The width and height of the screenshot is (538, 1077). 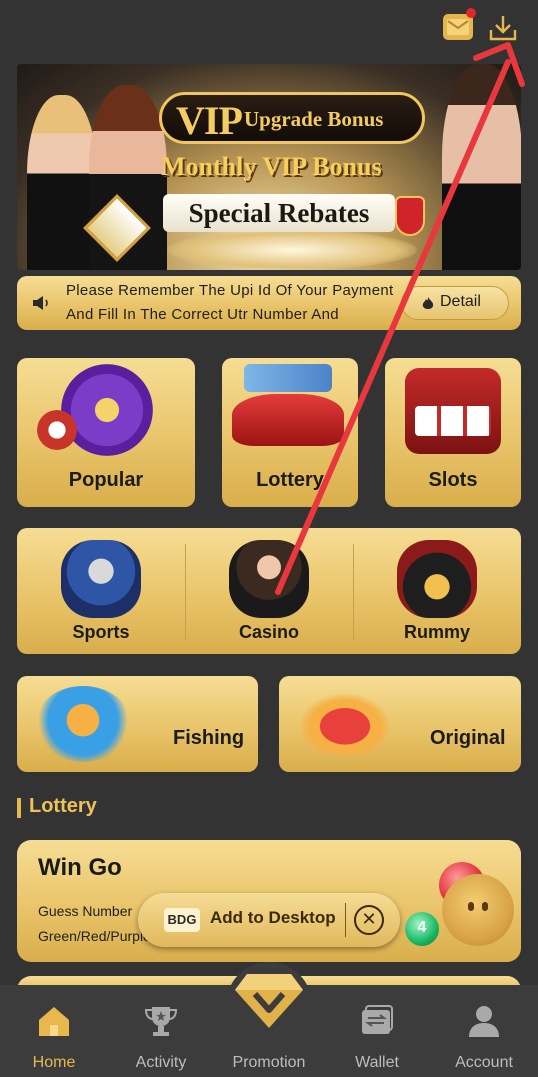 What do you see at coordinates (468, 738) in the screenshot?
I see `category-original-label: Original` at bounding box center [468, 738].